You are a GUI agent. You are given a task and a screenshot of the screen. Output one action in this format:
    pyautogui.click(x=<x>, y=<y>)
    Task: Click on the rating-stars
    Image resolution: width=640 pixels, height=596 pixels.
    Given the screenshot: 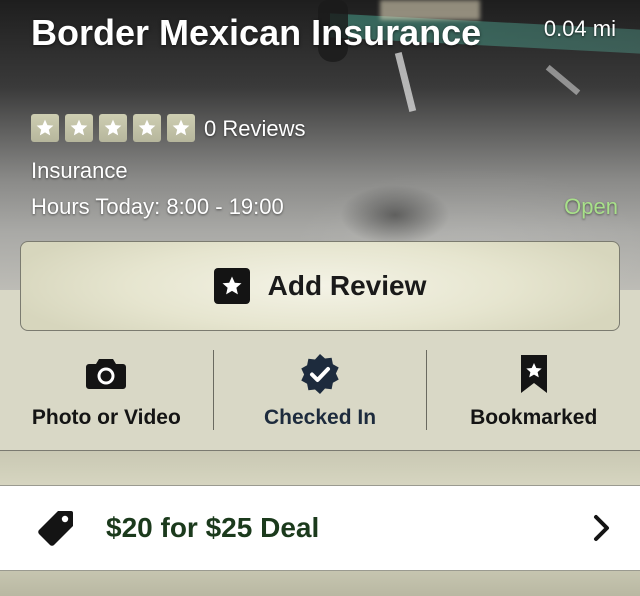 What is the action you would take?
    pyautogui.click(x=113, y=128)
    